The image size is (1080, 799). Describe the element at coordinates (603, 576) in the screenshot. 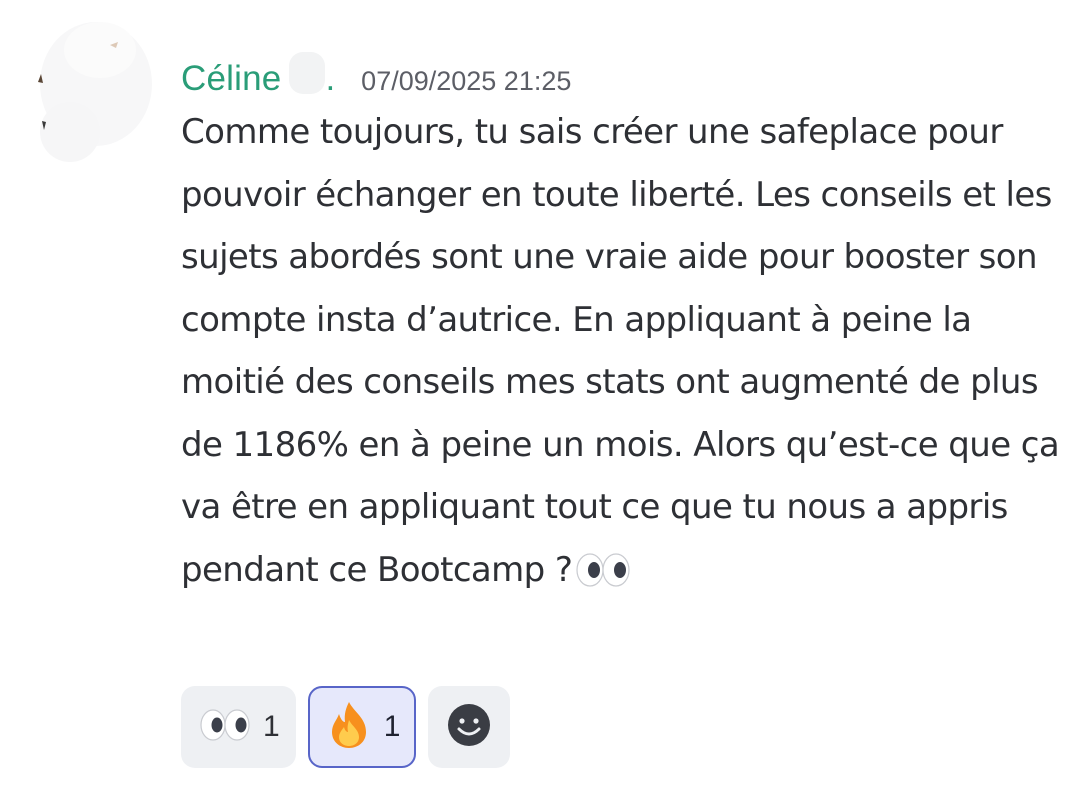

I see `eyes-emoji-icon` at that location.